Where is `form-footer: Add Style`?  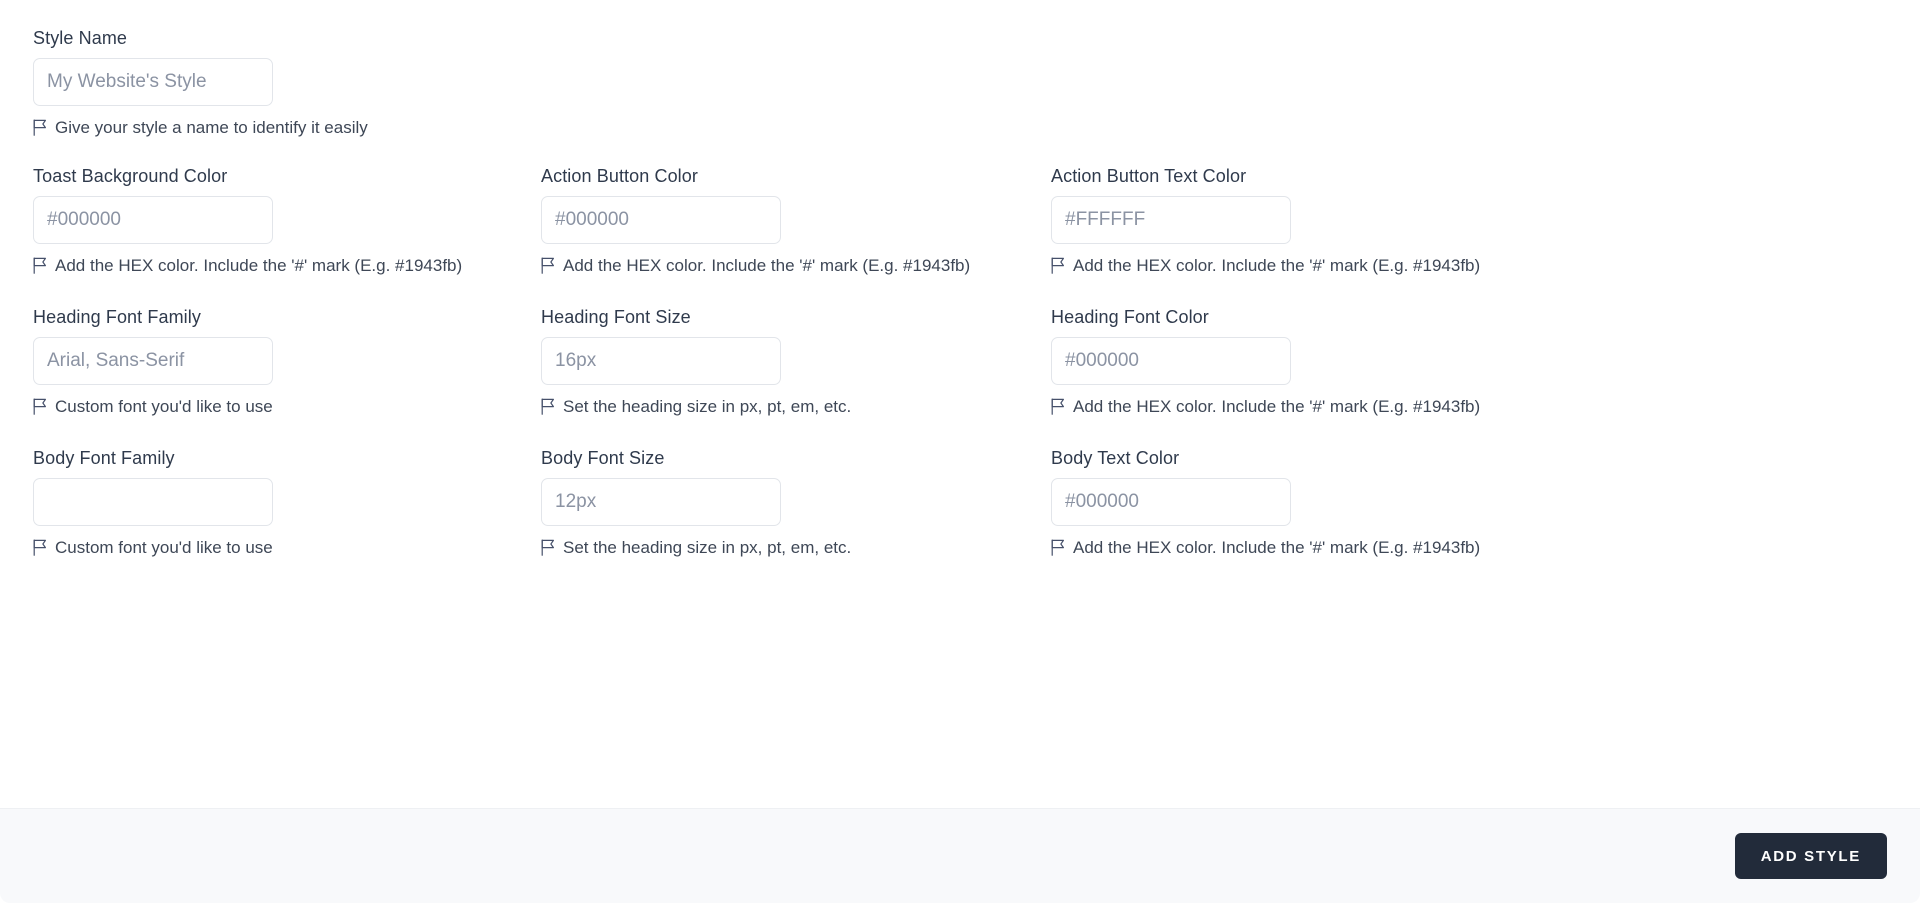 form-footer: Add Style is located at coordinates (960, 855).